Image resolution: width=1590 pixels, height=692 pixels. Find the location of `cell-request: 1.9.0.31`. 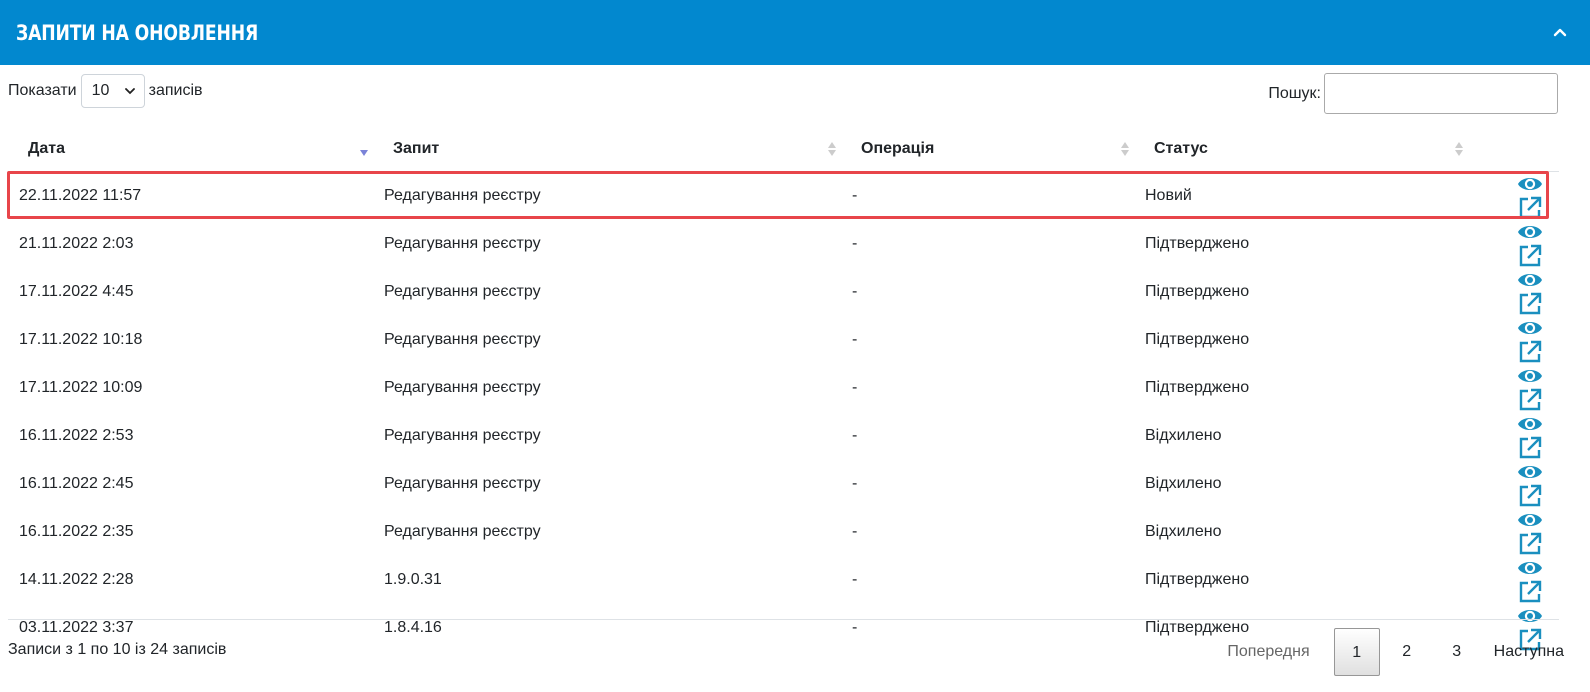

cell-request: 1.9.0.31 is located at coordinates (413, 579).